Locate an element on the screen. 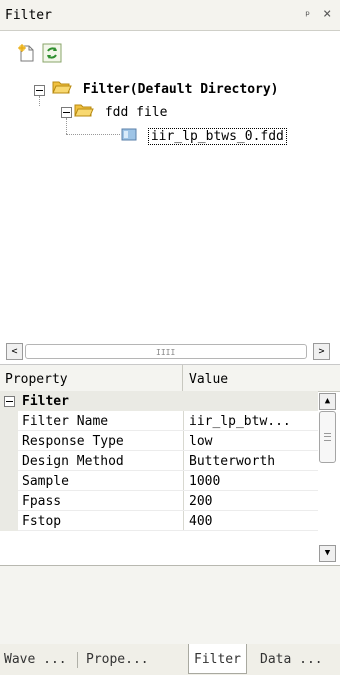 The width and height of the screenshot is (340, 675). grip-icon: IIII is located at coordinates (166, 352).